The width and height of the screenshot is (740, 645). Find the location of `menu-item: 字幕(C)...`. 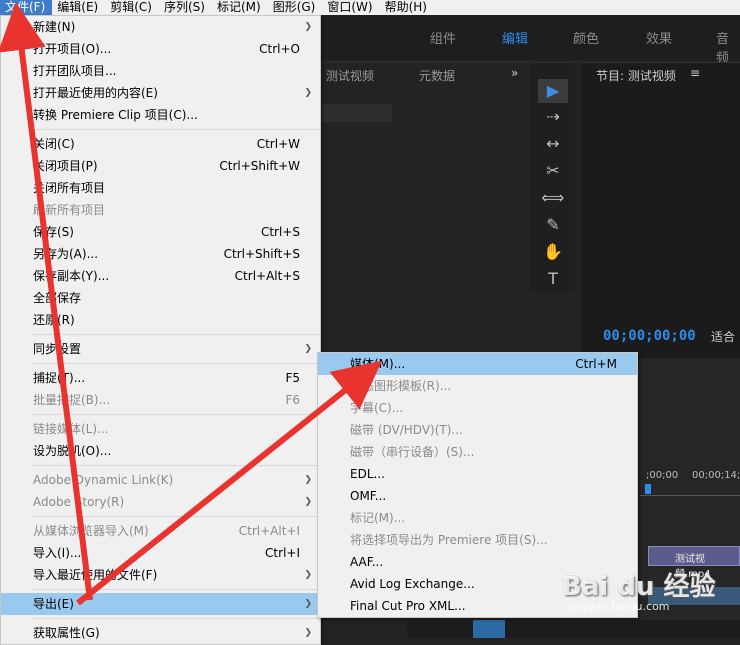

menu-item: 字幕(C)... is located at coordinates (477, 408).